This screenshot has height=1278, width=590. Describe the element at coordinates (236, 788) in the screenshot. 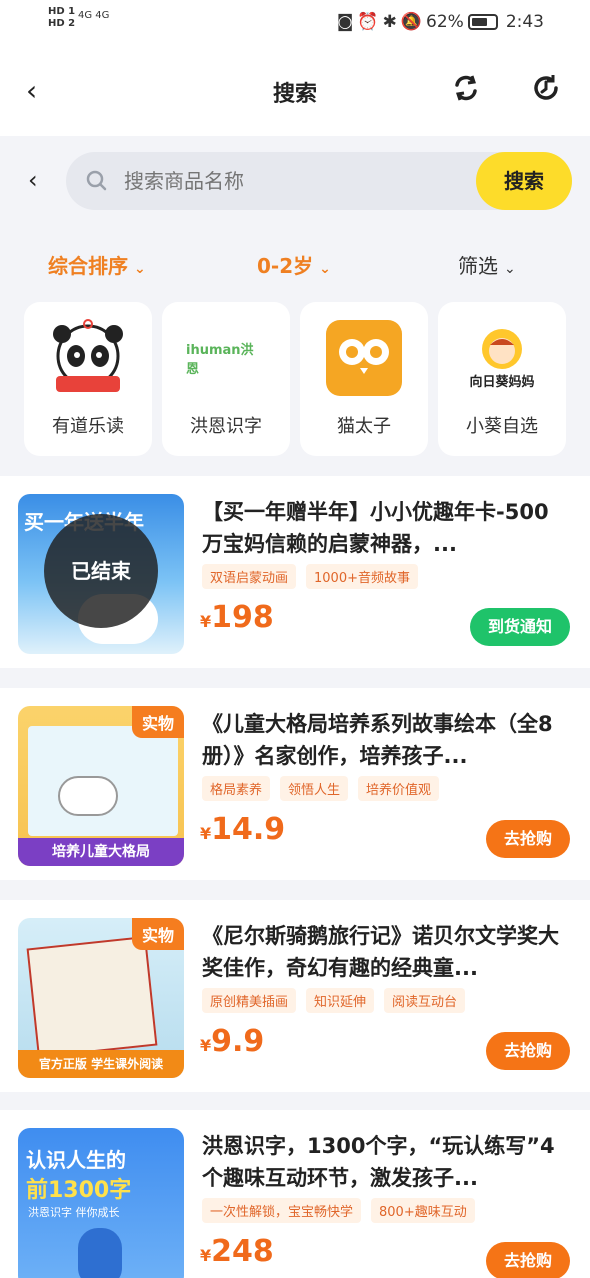

I see `product-tag: 格局素养` at that location.